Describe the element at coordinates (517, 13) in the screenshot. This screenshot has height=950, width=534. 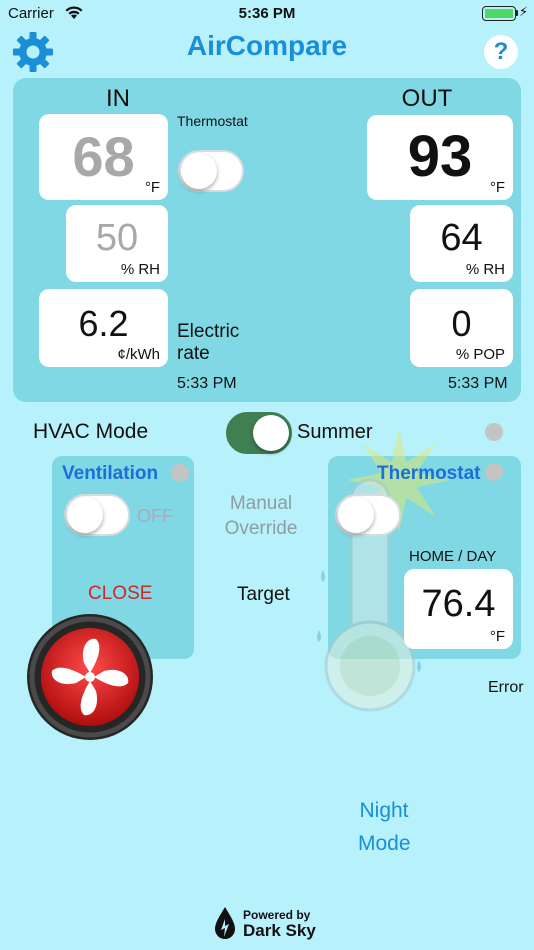
I see `battery-cap` at that location.